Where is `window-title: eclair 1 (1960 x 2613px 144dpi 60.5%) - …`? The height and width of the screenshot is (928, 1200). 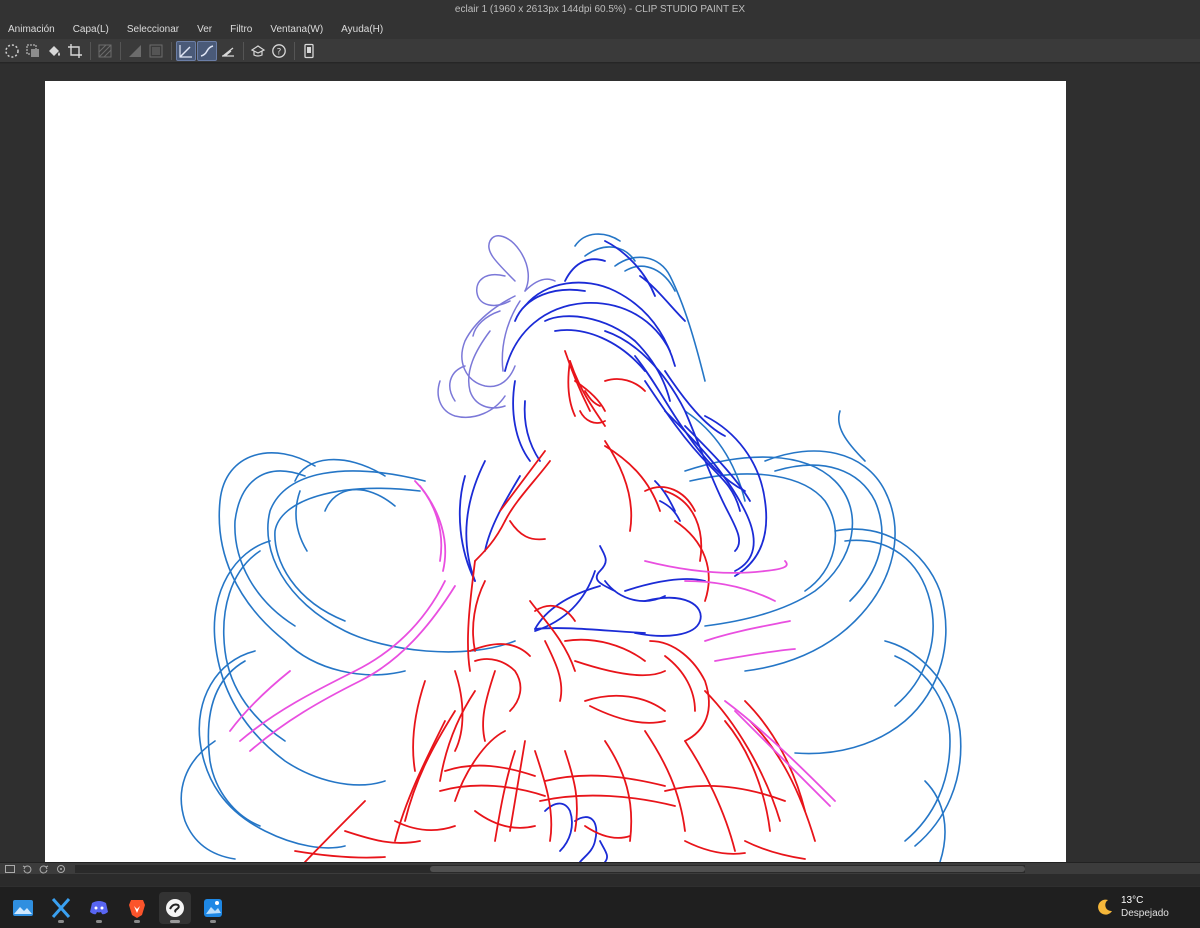 window-title: eclair 1 (1960 x 2613px 144dpi 60.5%) - … is located at coordinates (600, 9).